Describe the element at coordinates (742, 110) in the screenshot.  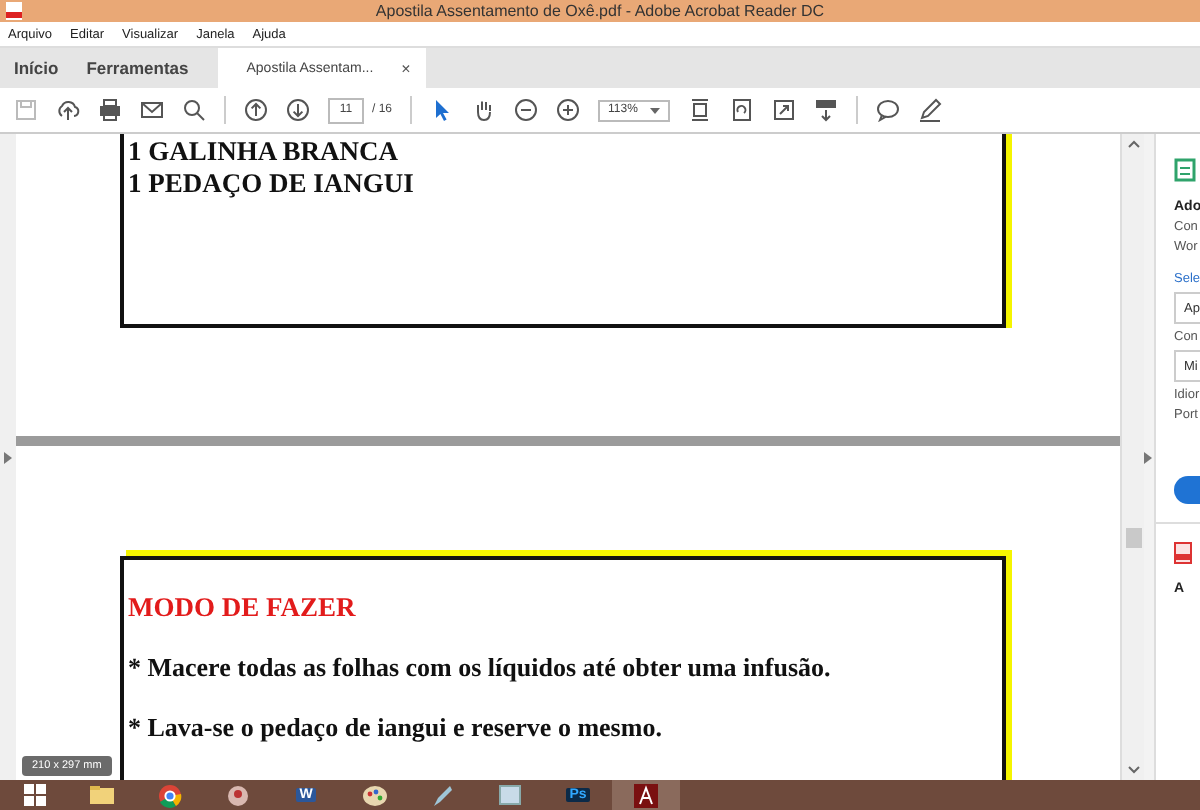
I see `rotate-page-icon` at that location.